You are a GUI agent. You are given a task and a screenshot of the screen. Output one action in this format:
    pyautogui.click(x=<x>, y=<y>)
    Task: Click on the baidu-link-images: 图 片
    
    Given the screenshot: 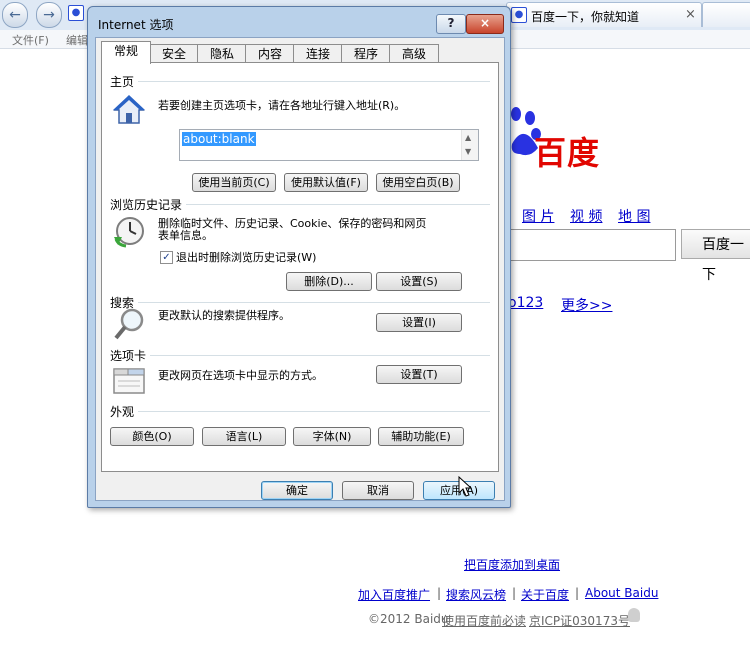 What is the action you would take?
    pyautogui.click(x=538, y=216)
    